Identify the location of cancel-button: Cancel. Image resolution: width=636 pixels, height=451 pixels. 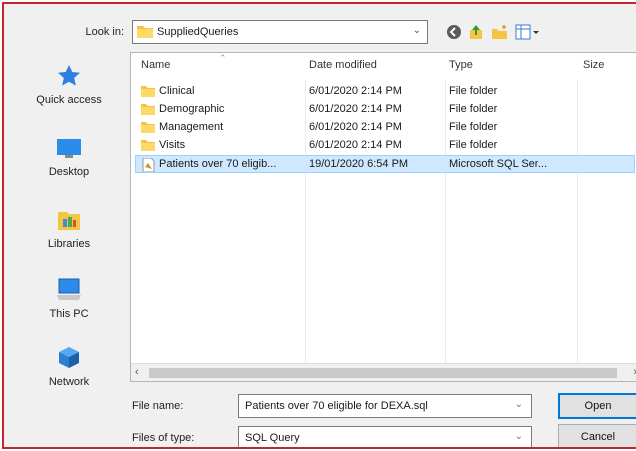
(597, 435).